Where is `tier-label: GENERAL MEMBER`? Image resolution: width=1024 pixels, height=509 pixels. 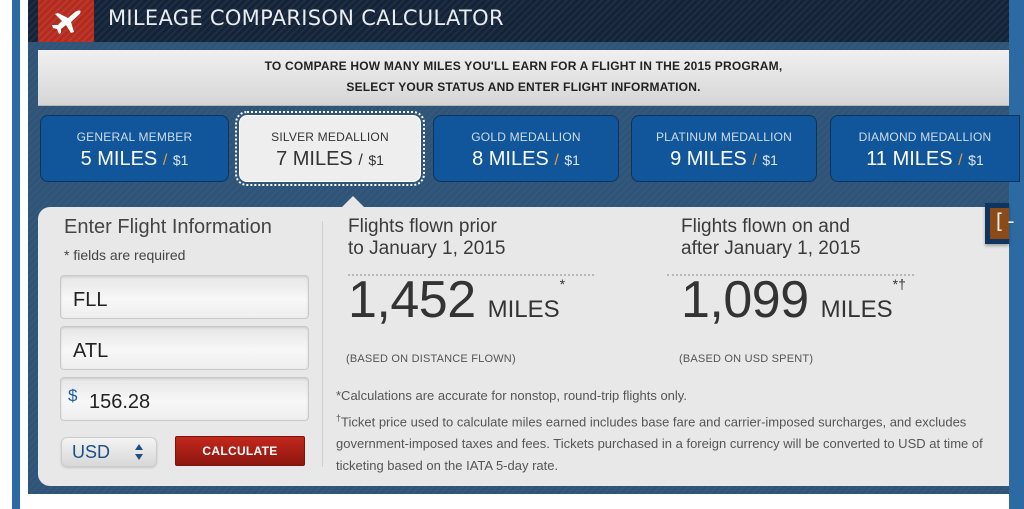
tier-label: GENERAL MEMBER is located at coordinates (134, 137).